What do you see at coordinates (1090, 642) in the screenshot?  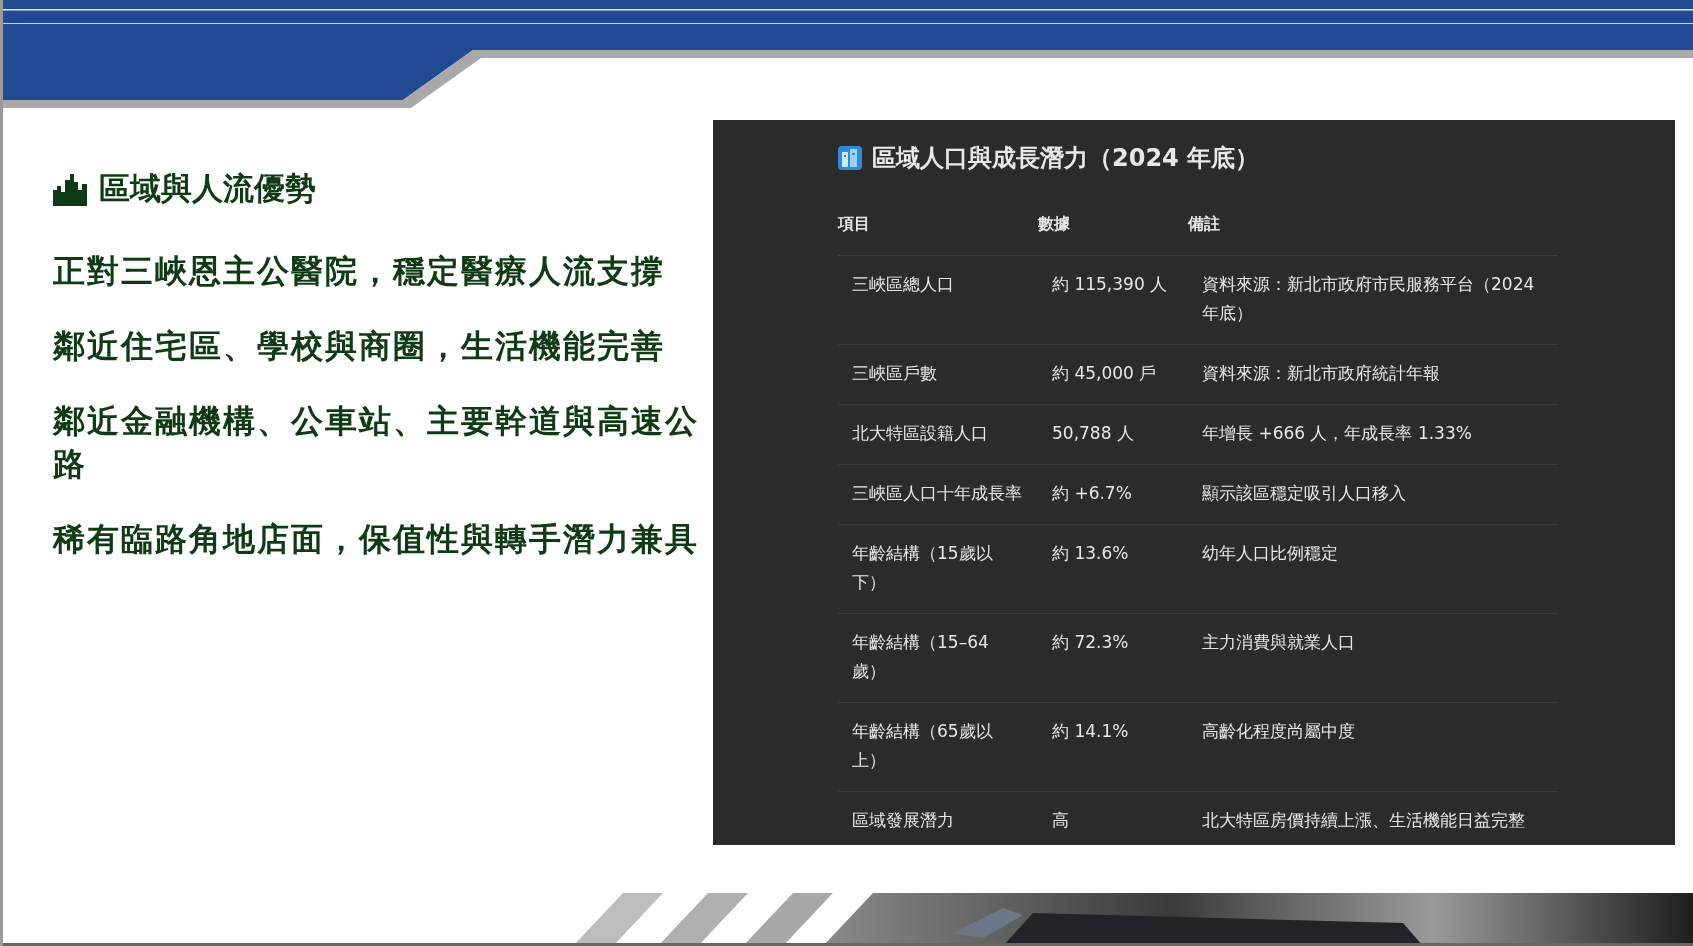 I see `table-cell: 約 72.3%` at bounding box center [1090, 642].